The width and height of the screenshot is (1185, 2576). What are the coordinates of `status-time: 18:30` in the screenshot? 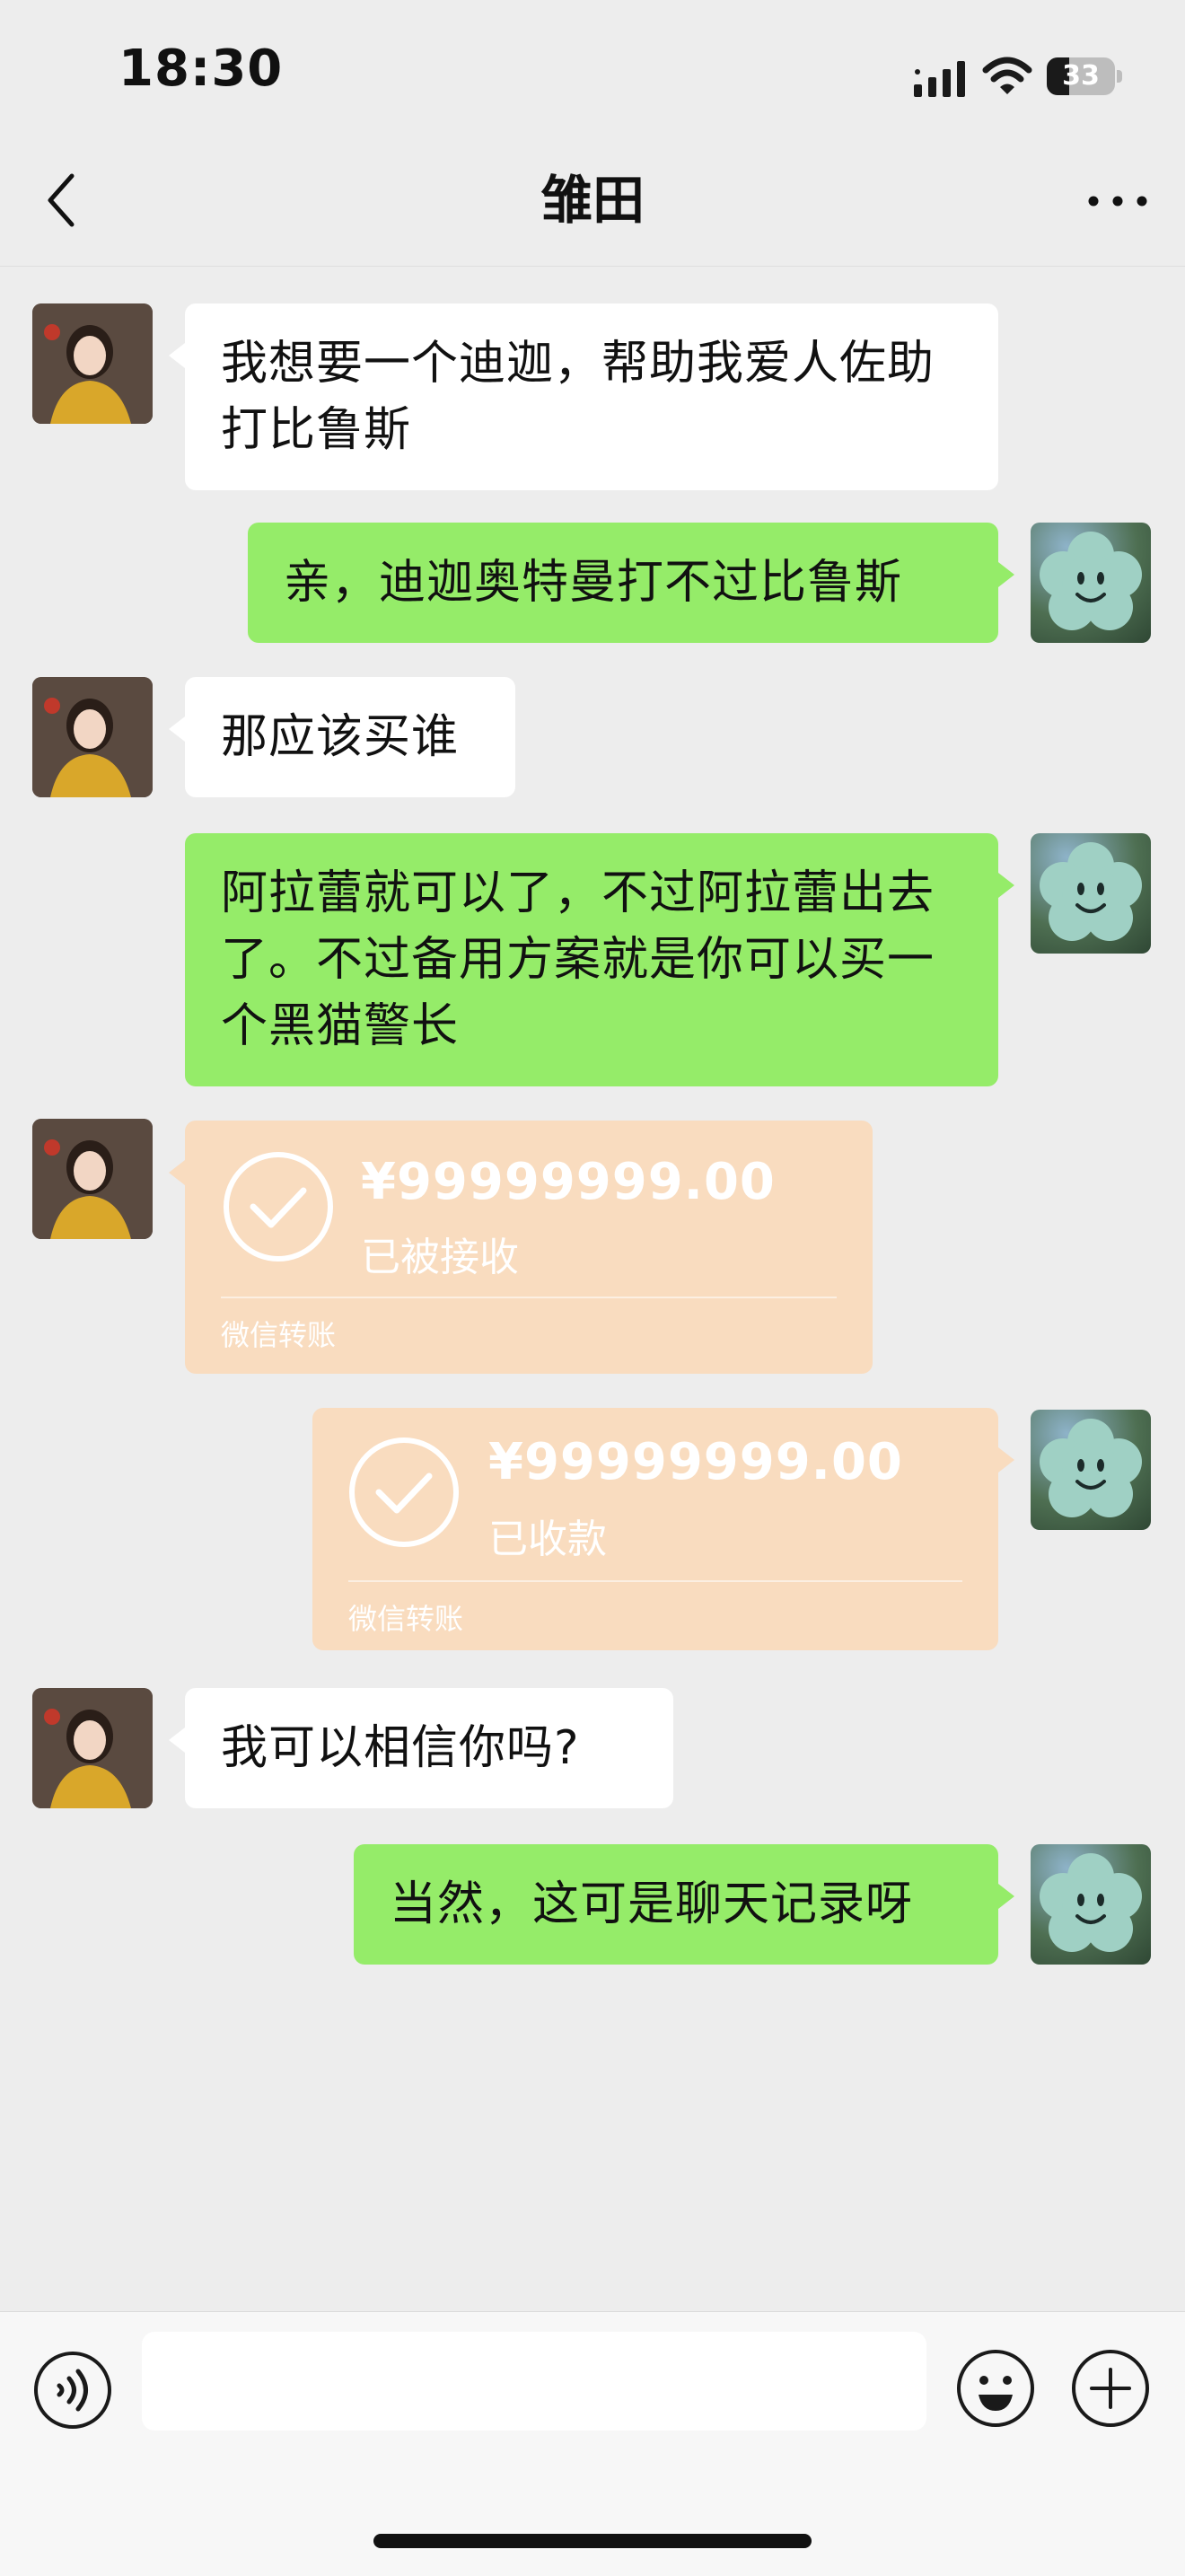 It's located at (201, 69).